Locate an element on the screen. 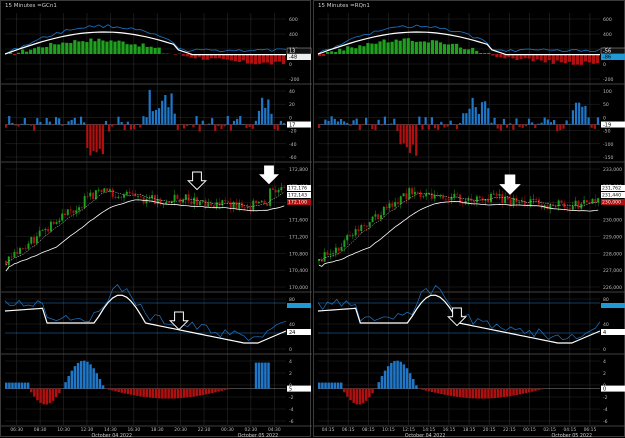 This screenshot has width=625, height=438. axis-tick-label: 171,200 is located at coordinates (298, 237).